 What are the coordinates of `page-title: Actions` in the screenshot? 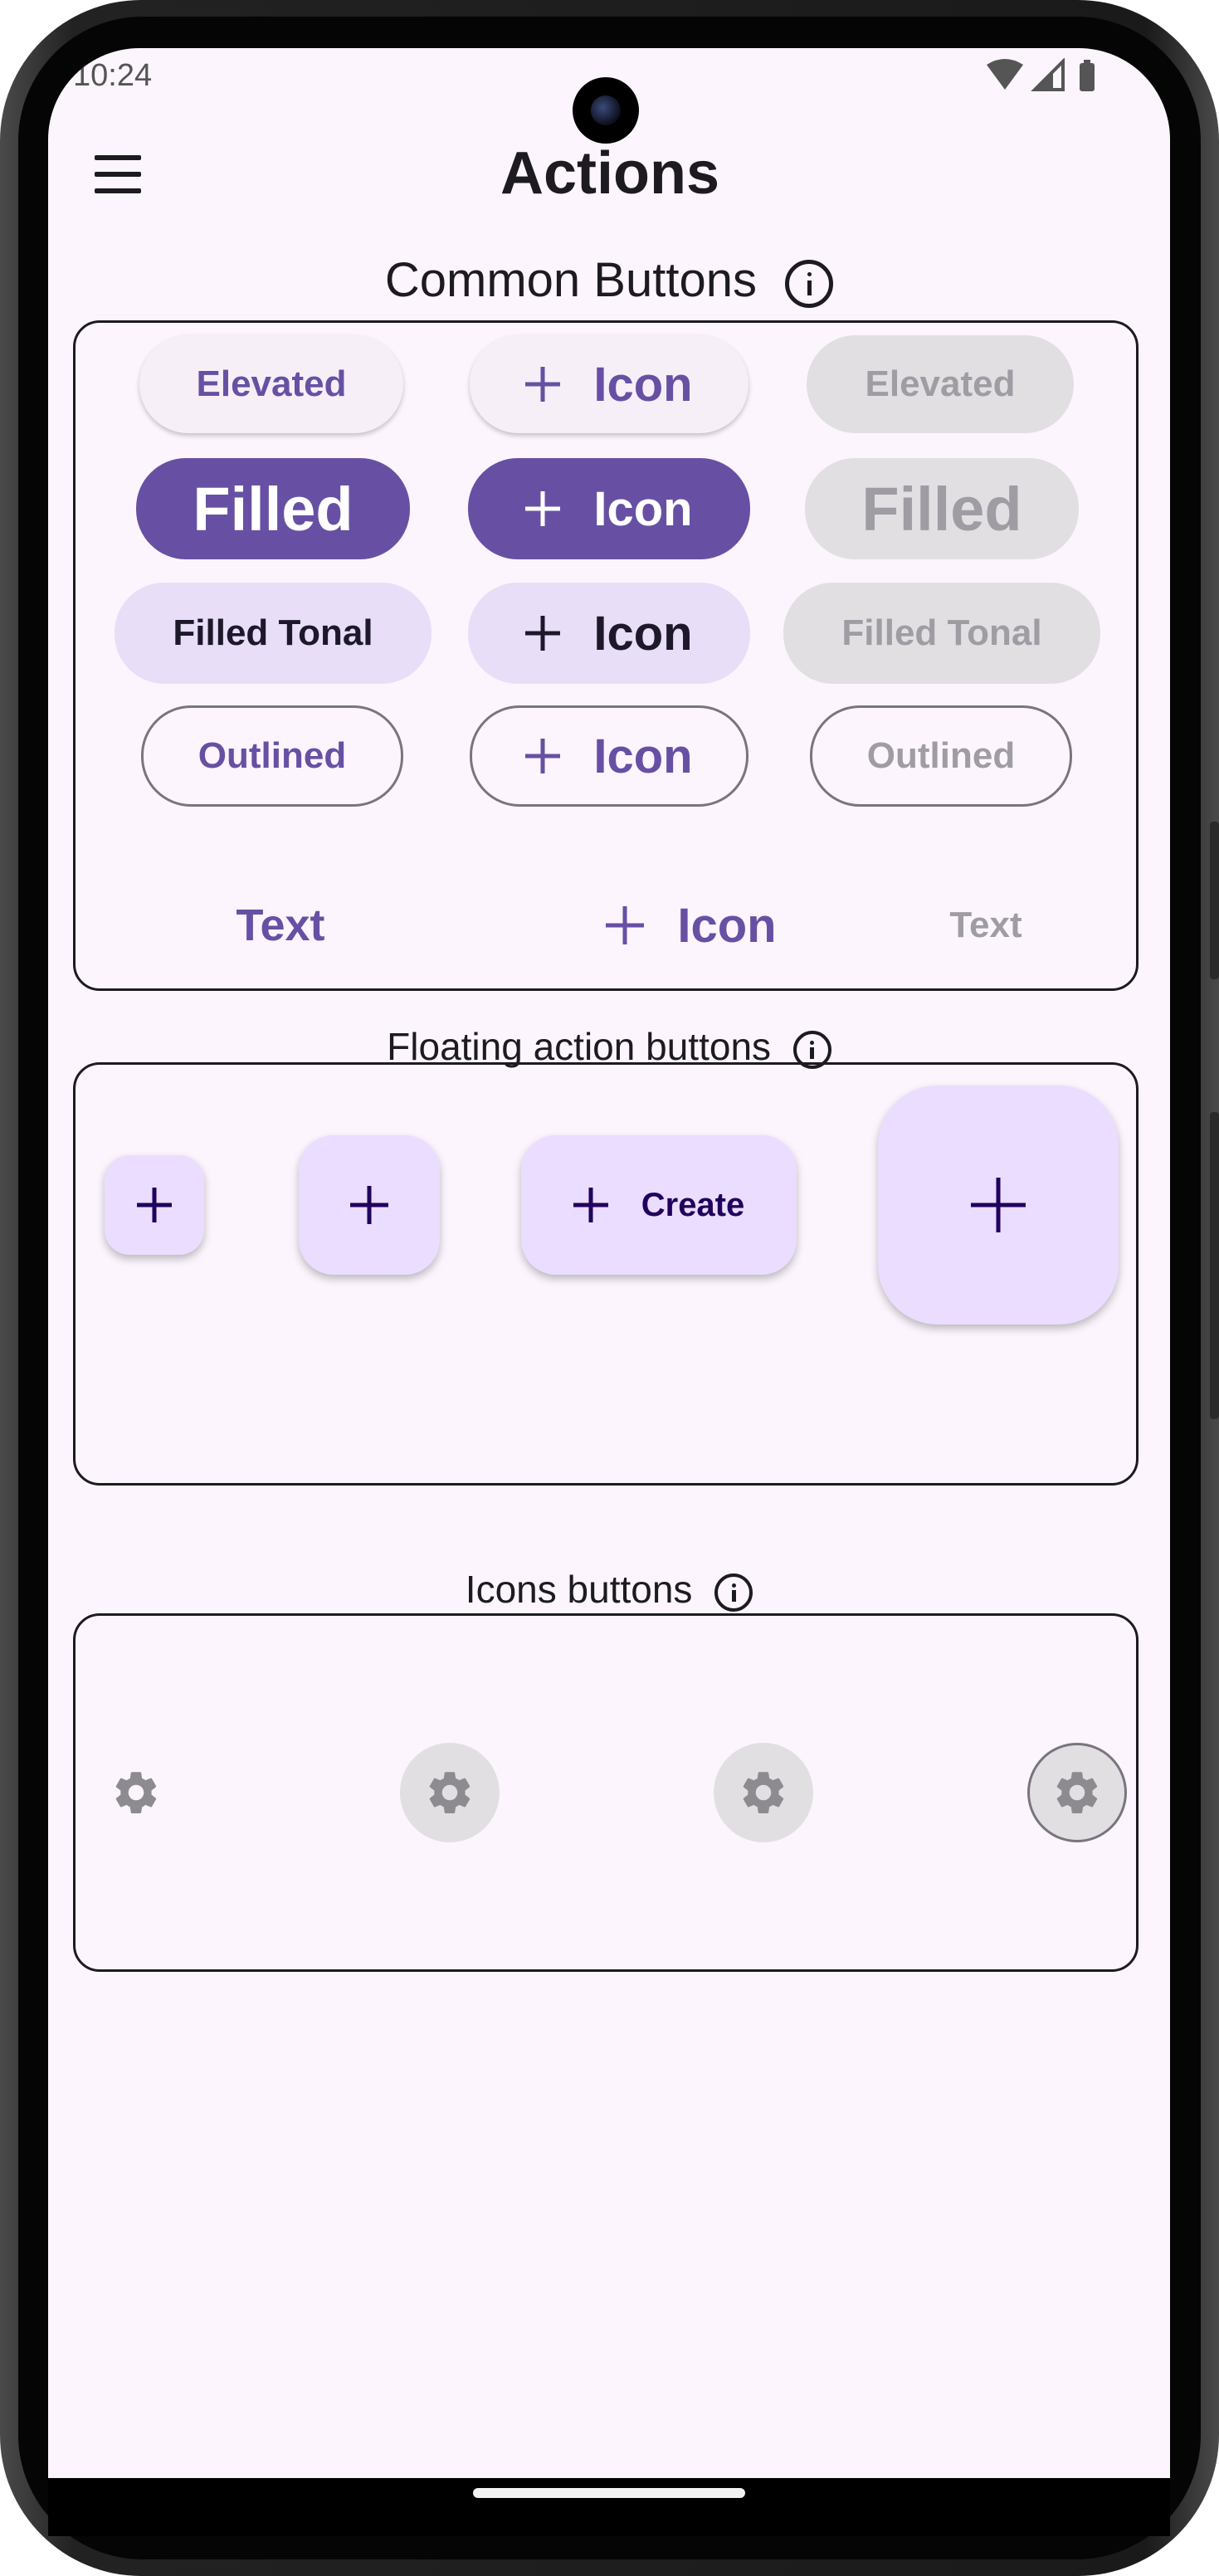 It's located at (610, 174).